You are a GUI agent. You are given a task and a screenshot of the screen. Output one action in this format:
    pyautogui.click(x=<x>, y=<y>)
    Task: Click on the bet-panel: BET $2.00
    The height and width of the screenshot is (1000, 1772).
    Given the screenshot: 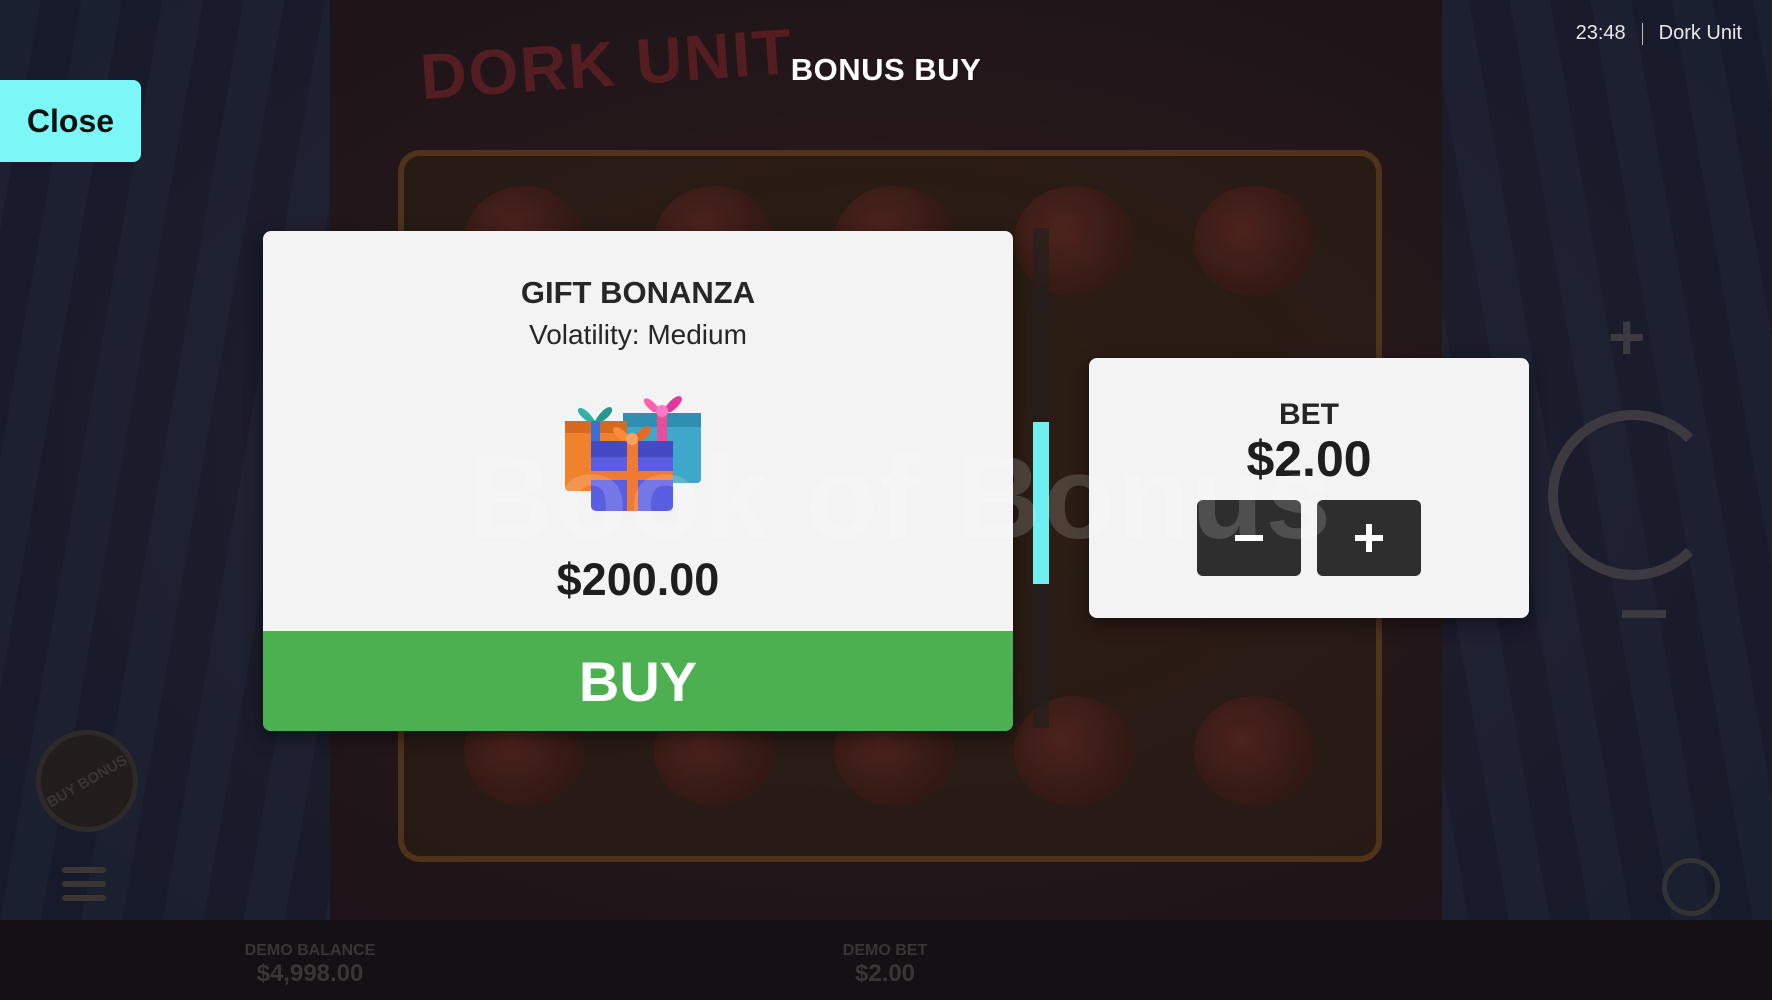 What is the action you would take?
    pyautogui.click(x=1309, y=488)
    